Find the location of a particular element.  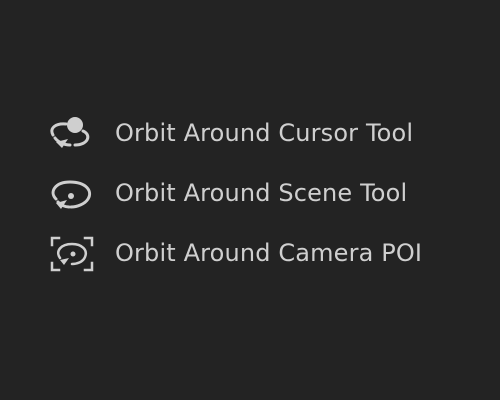

orbit-around-cursor-tool-item: Orbit Around Cursor Tool is located at coordinates (261, 134).